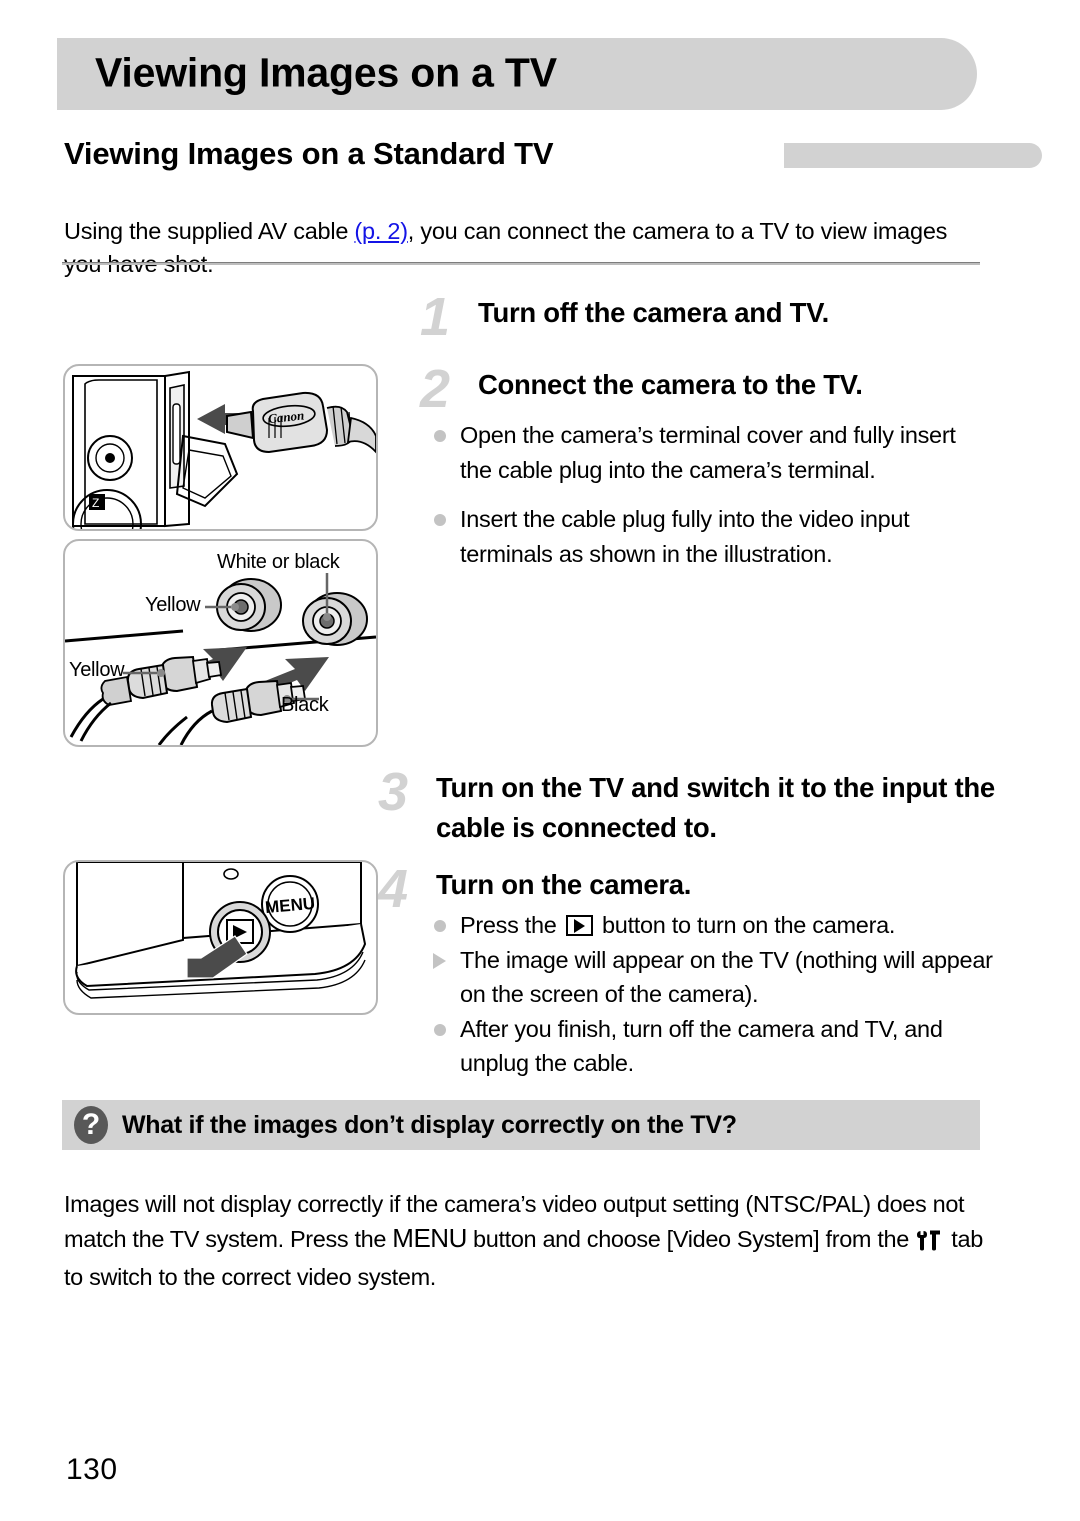 The image size is (1080, 1521). Describe the element at coordinates (97, 670) in the screenshot. I see `label-yellow-plug: Yellow` at that location.